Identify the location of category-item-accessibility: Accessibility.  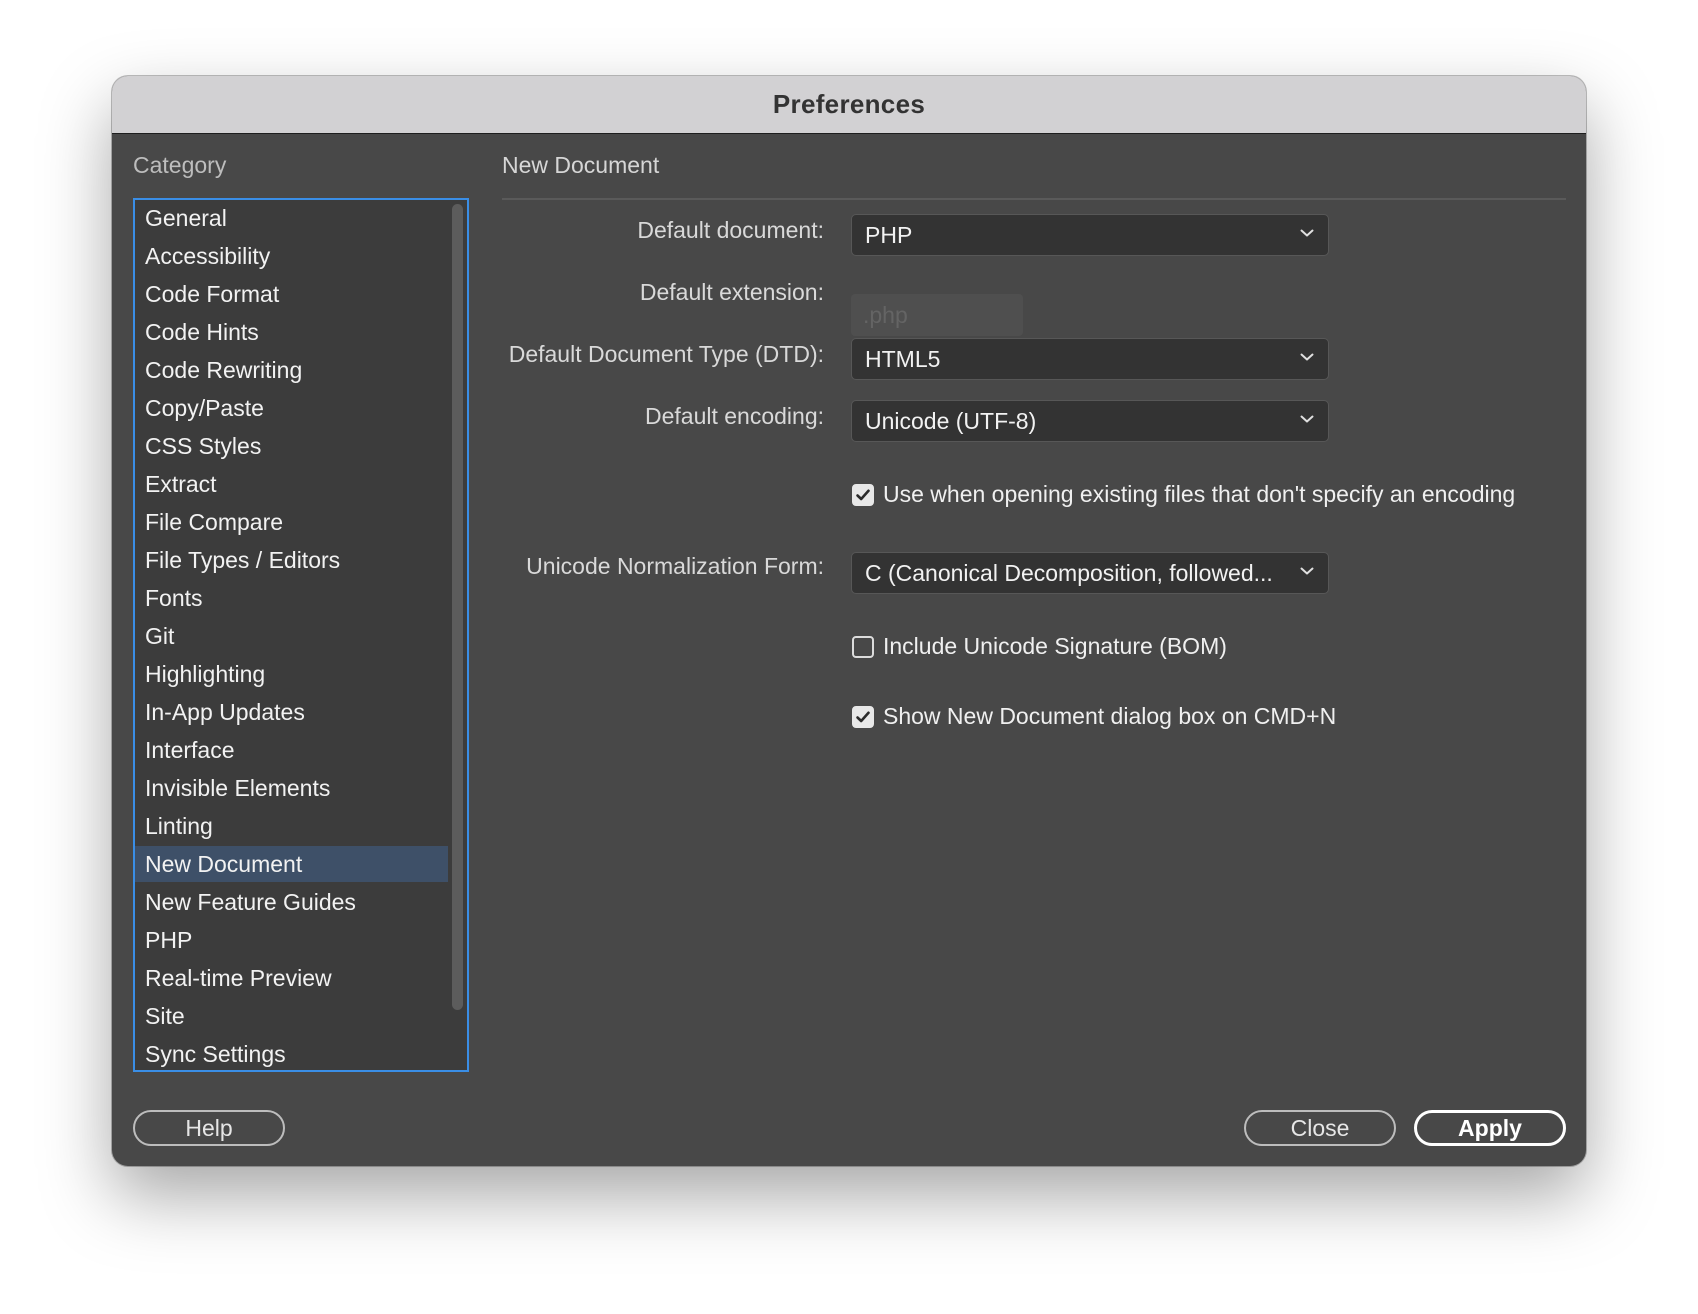
(291, 256).